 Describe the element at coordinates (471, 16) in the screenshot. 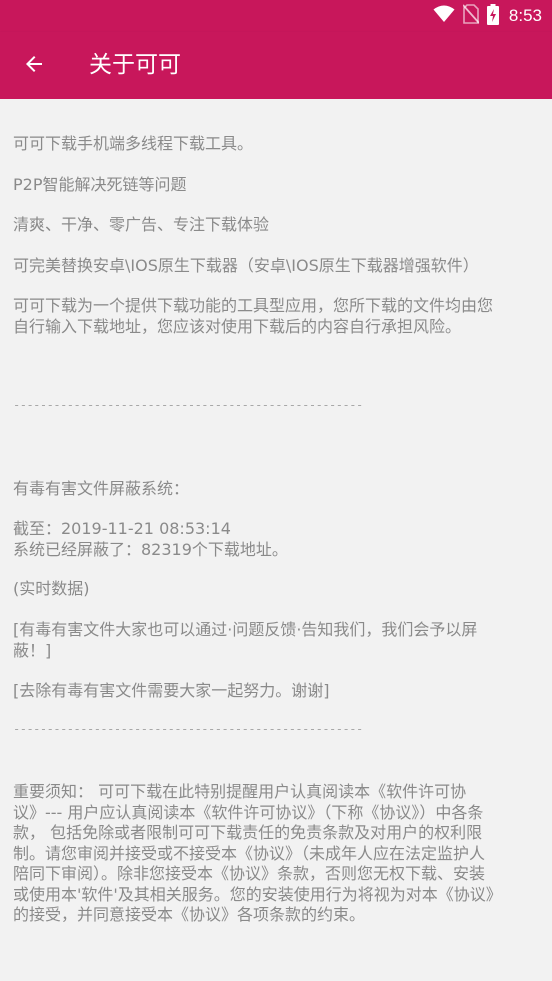

I see `no-sim-icon` at that location.